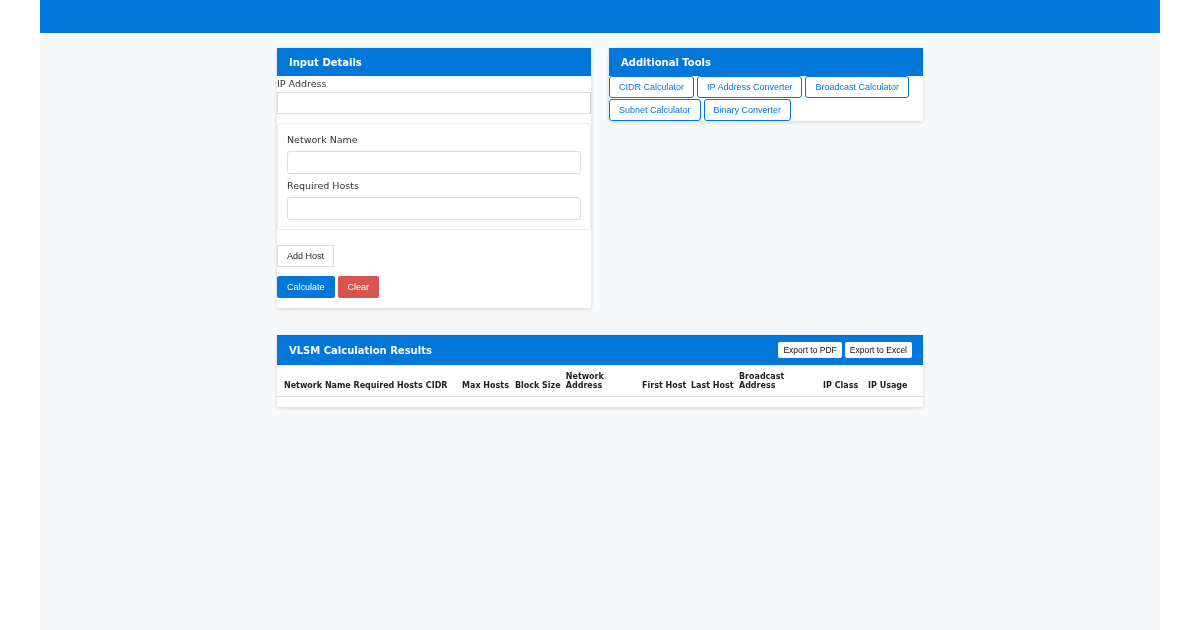 This screenshot has width=1200, height=630. What do you see at coordinates (323, 185) in the screenshot?
I see `field-label: Required Hosts` at bounding box center [323, 185].